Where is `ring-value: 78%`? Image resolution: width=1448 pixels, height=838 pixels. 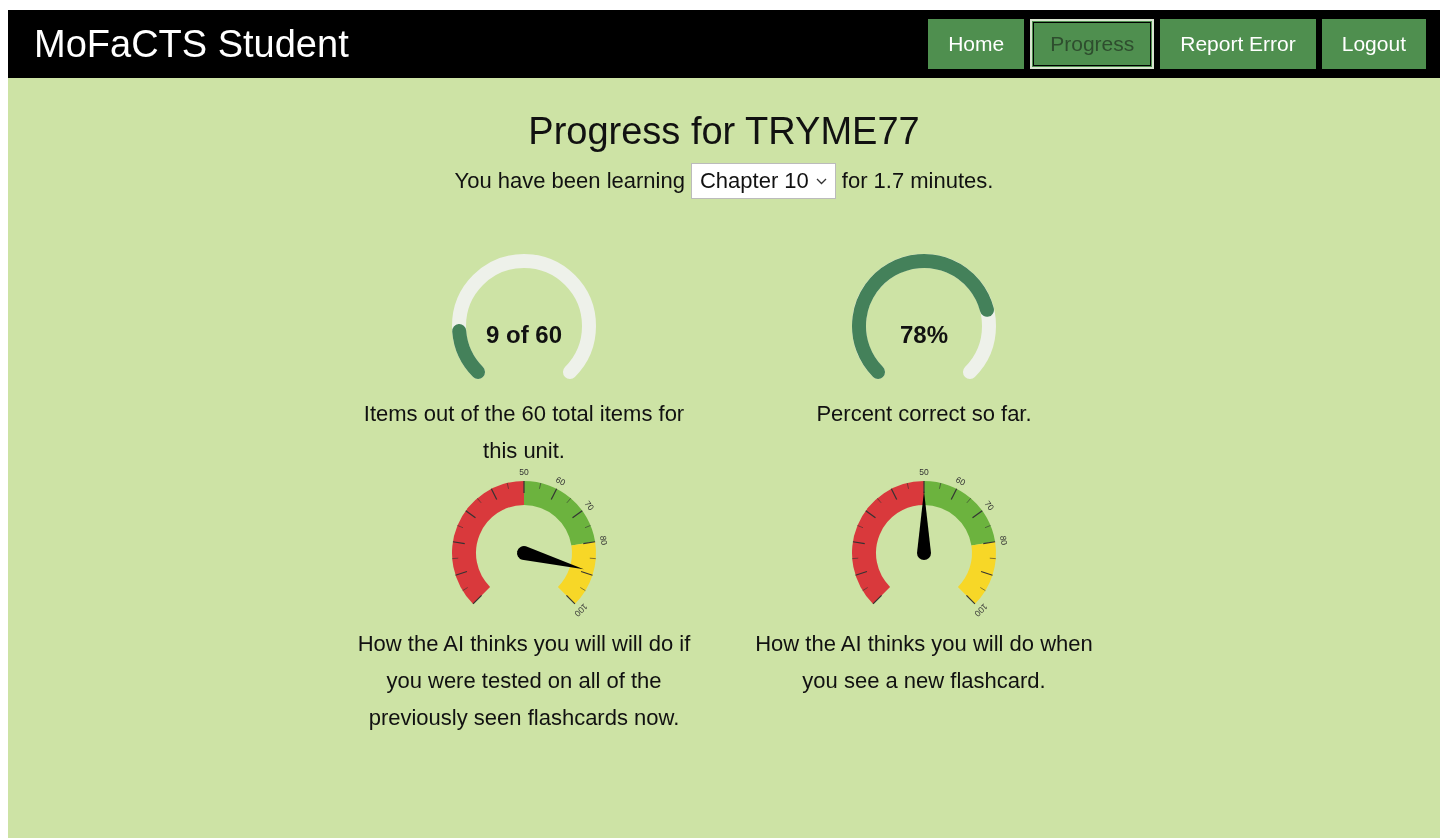
ring-value: 78% is located at coordinates (923, 335).